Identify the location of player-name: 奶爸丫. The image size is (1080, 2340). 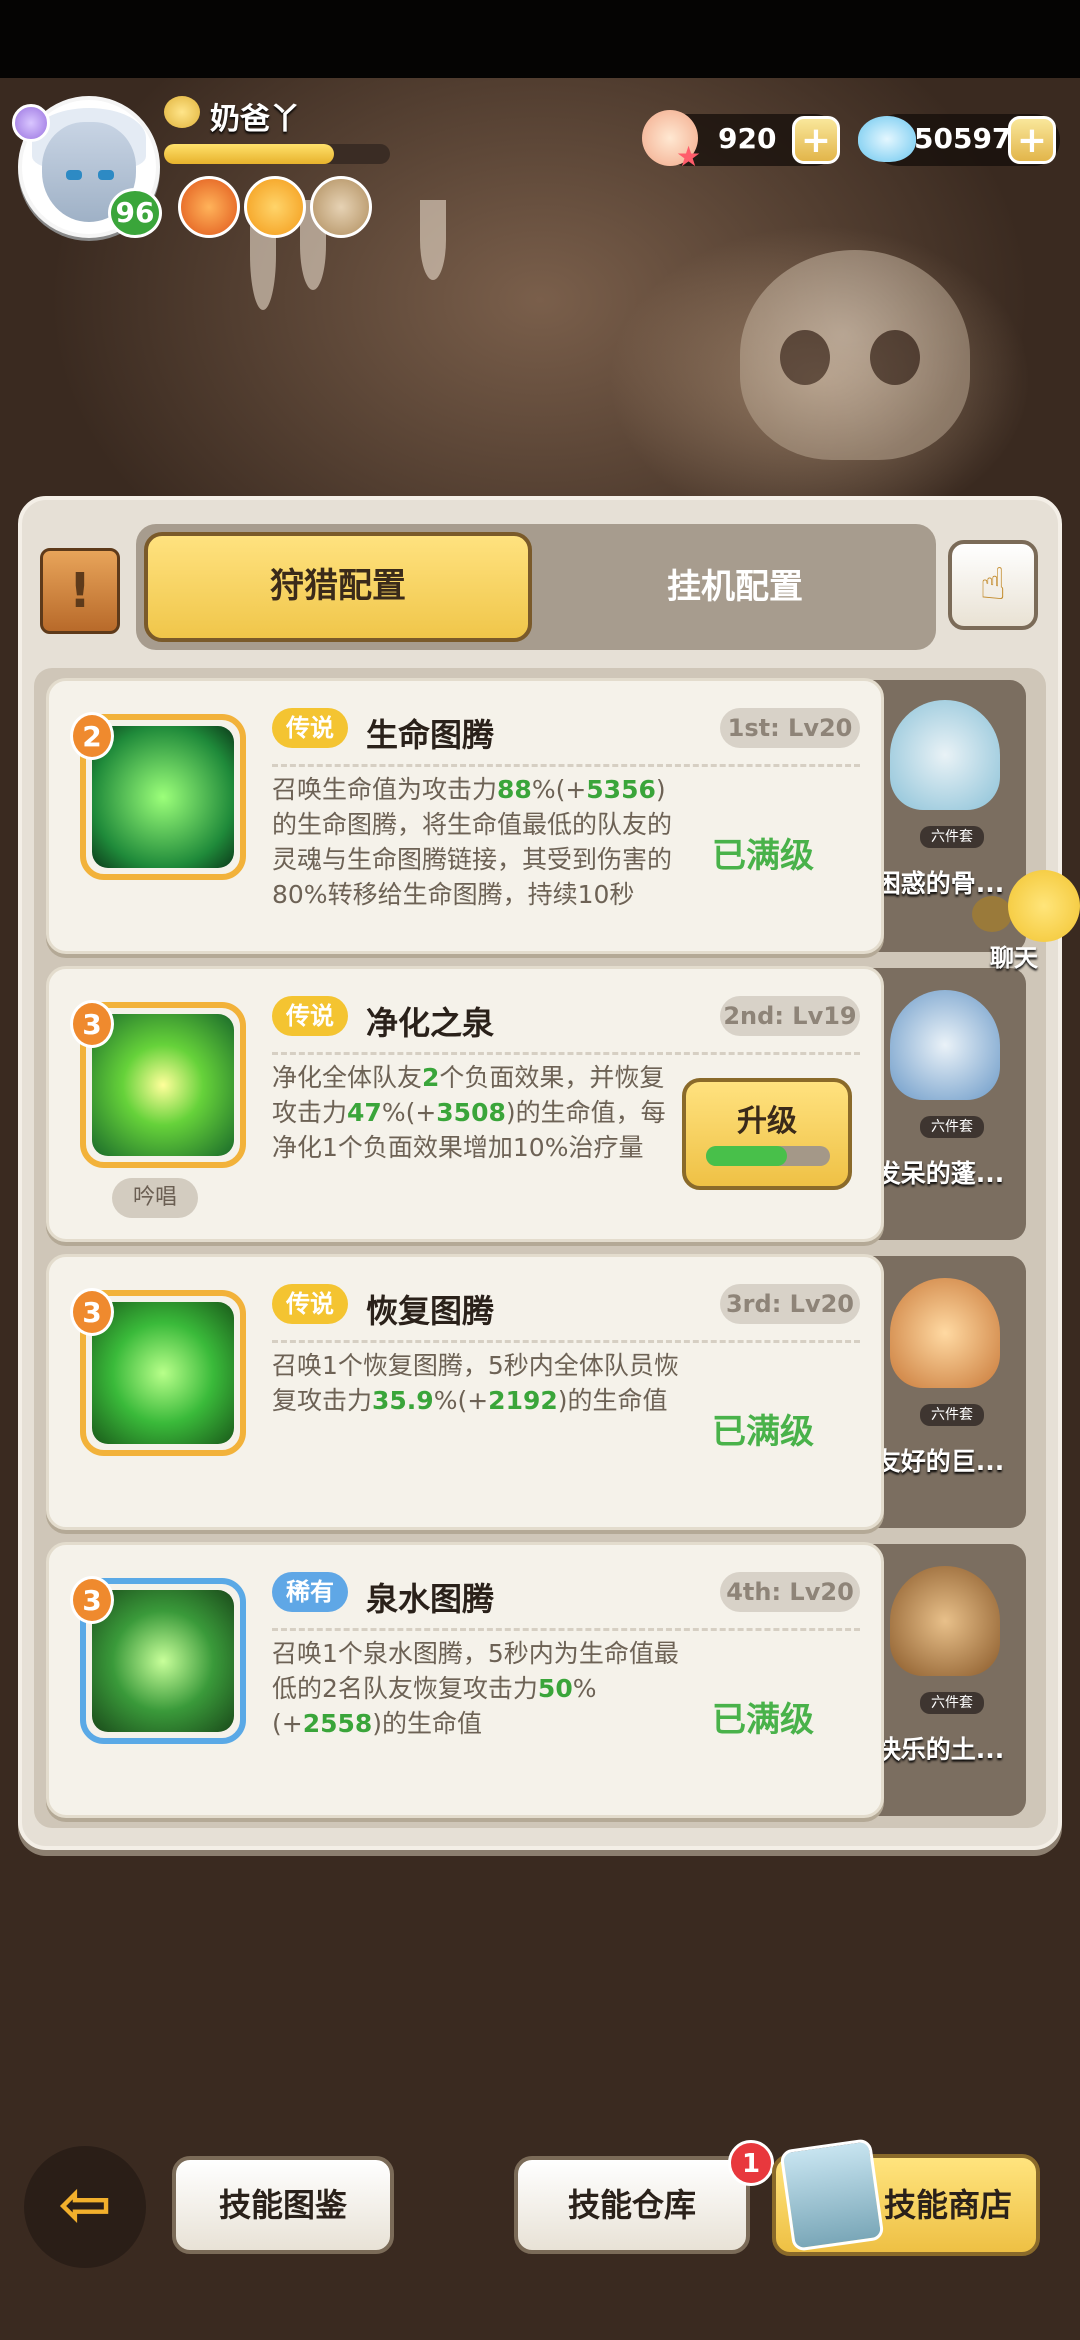
(255, 119).